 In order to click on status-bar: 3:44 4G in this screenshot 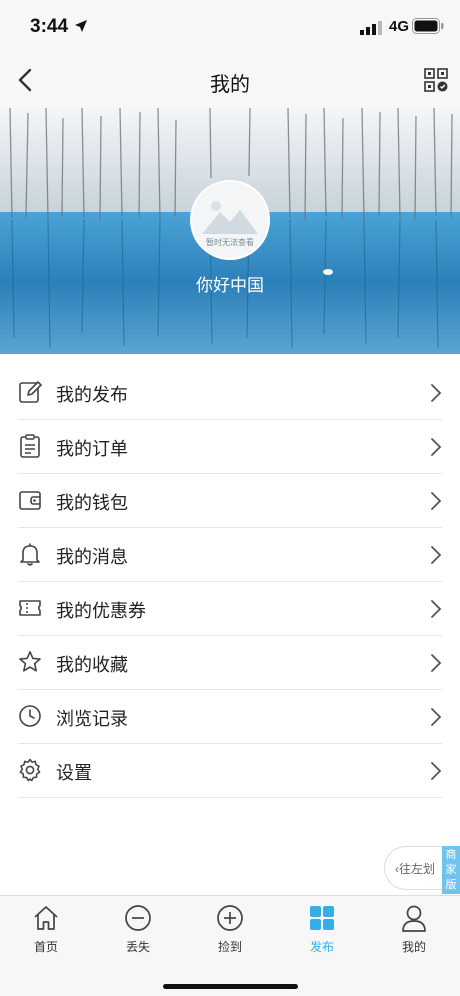, I will do `click(230, 26)`.